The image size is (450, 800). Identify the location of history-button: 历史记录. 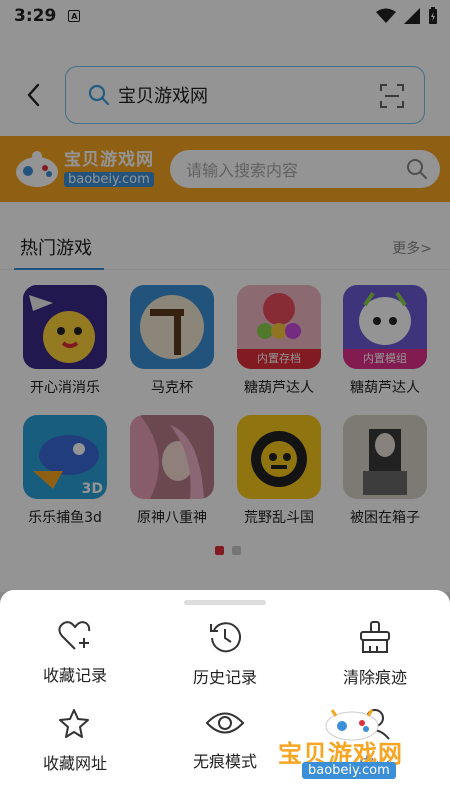
(225, 660).